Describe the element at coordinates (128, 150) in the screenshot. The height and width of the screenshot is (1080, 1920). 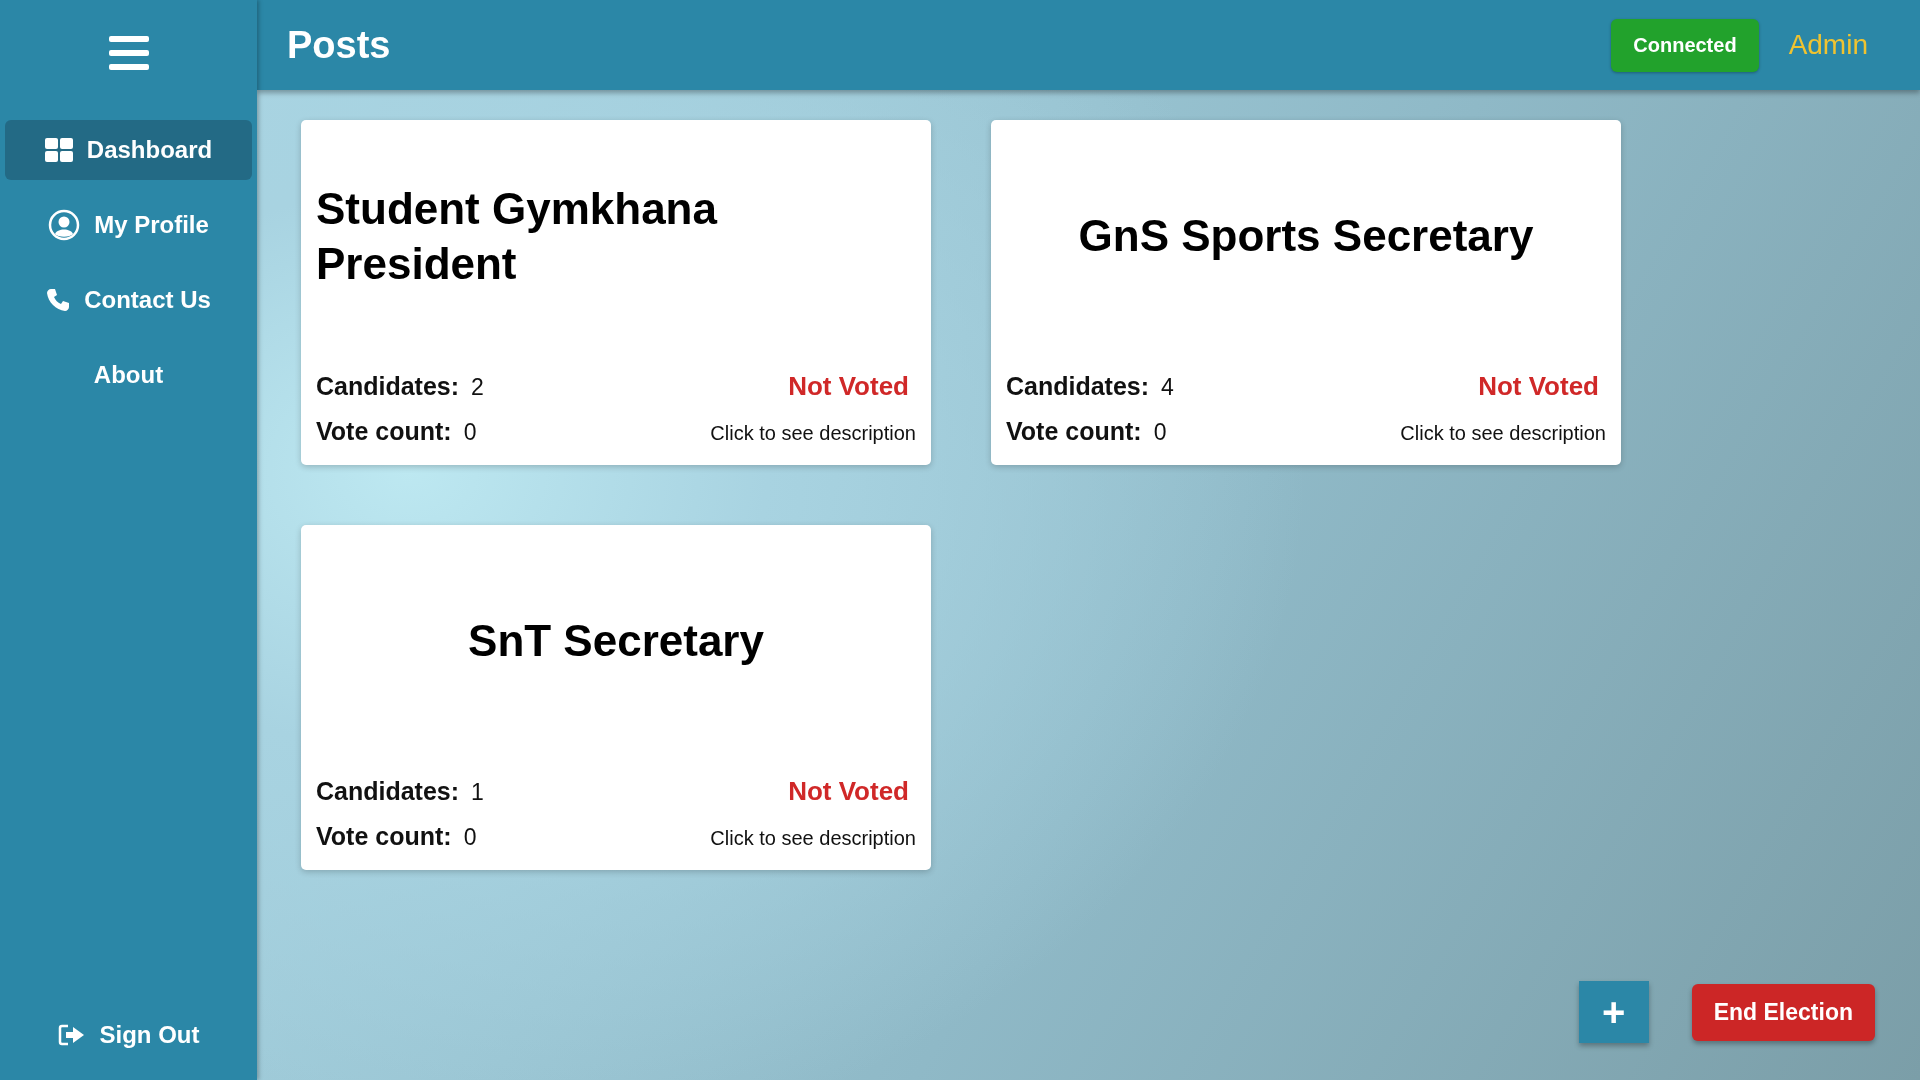
I see `sidebar-item: Dashboard` at that location.